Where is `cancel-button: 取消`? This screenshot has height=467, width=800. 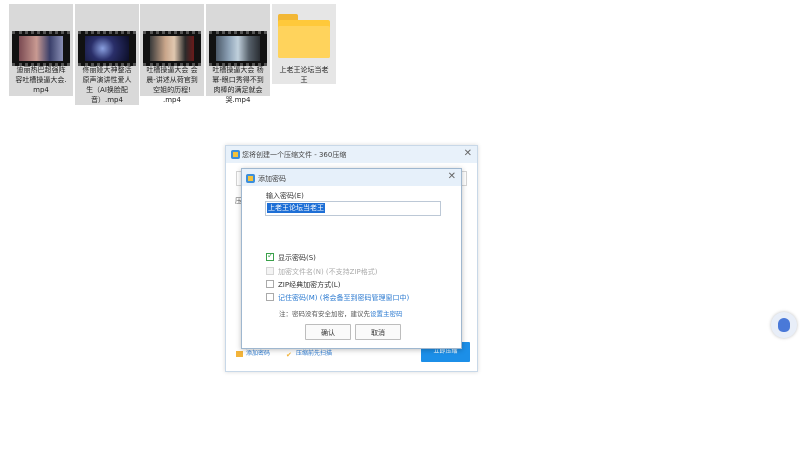
cancel-button: 取消 is located at coordinates (378, 332).